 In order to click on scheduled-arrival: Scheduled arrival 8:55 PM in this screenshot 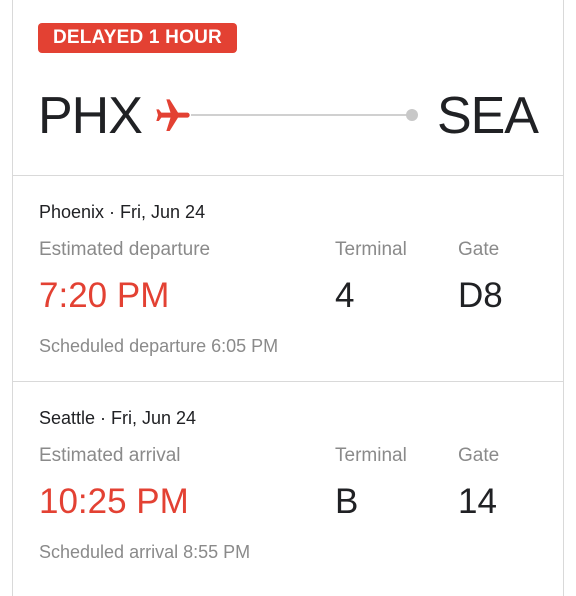, I will do `click(145, 552)`.